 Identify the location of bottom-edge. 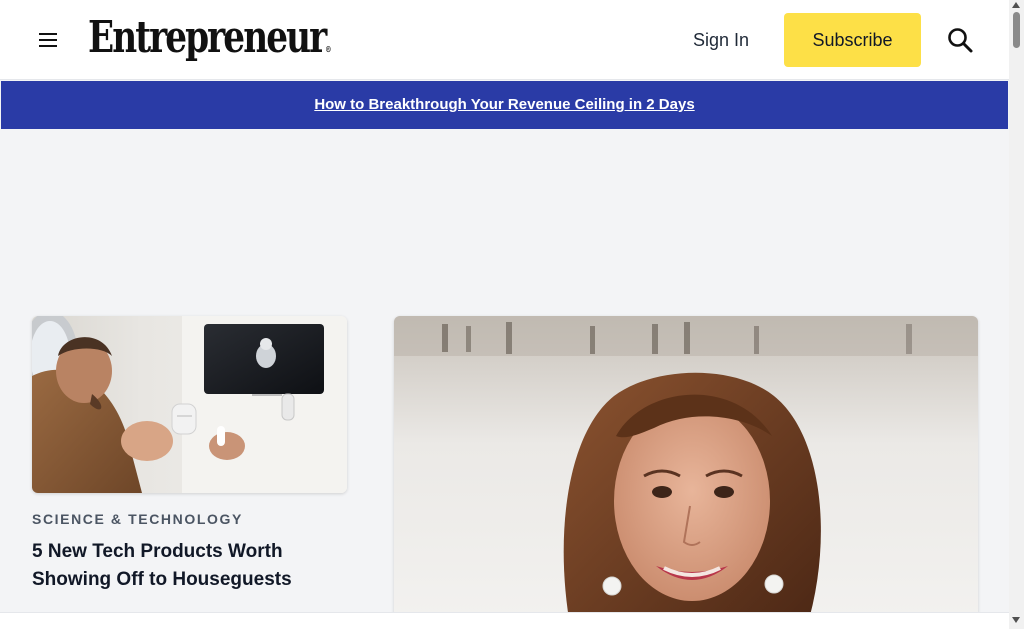
(504, 620).